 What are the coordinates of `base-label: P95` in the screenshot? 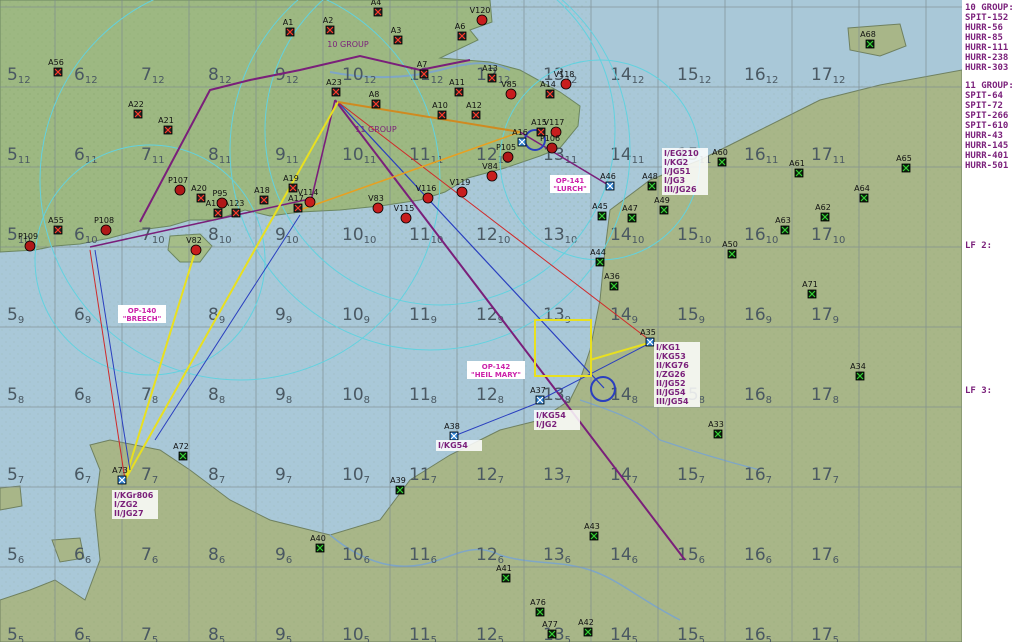 It's located at (219, 193).